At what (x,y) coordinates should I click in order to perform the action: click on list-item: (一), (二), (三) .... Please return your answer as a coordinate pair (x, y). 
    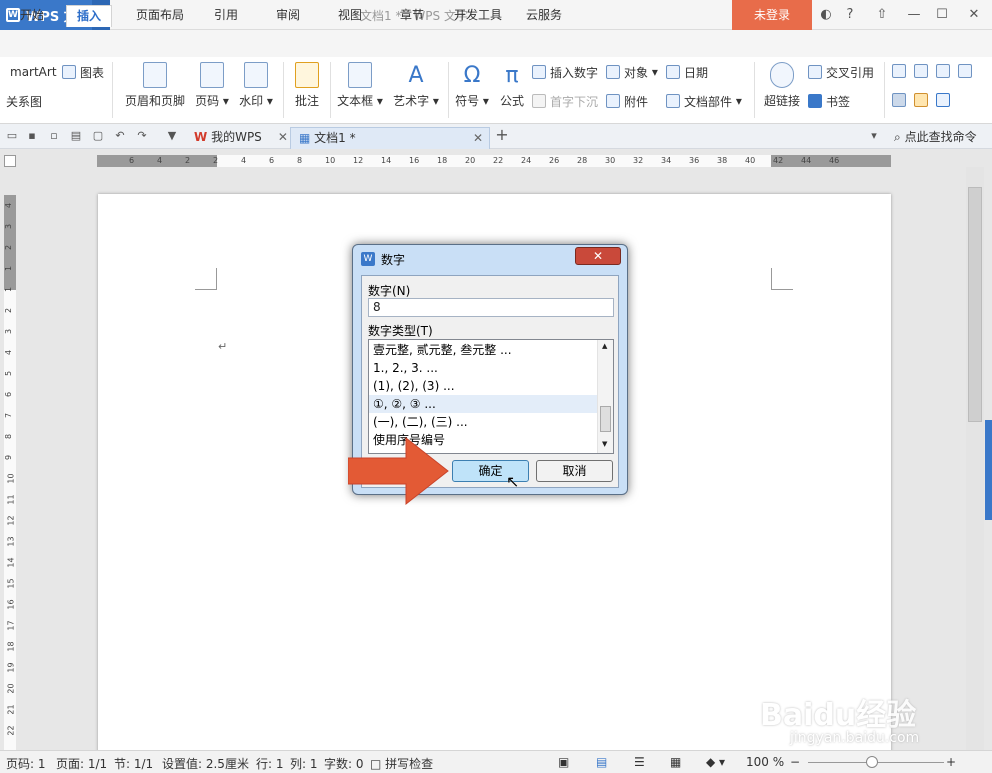
    Looking at the image, I should click on (483, 422).